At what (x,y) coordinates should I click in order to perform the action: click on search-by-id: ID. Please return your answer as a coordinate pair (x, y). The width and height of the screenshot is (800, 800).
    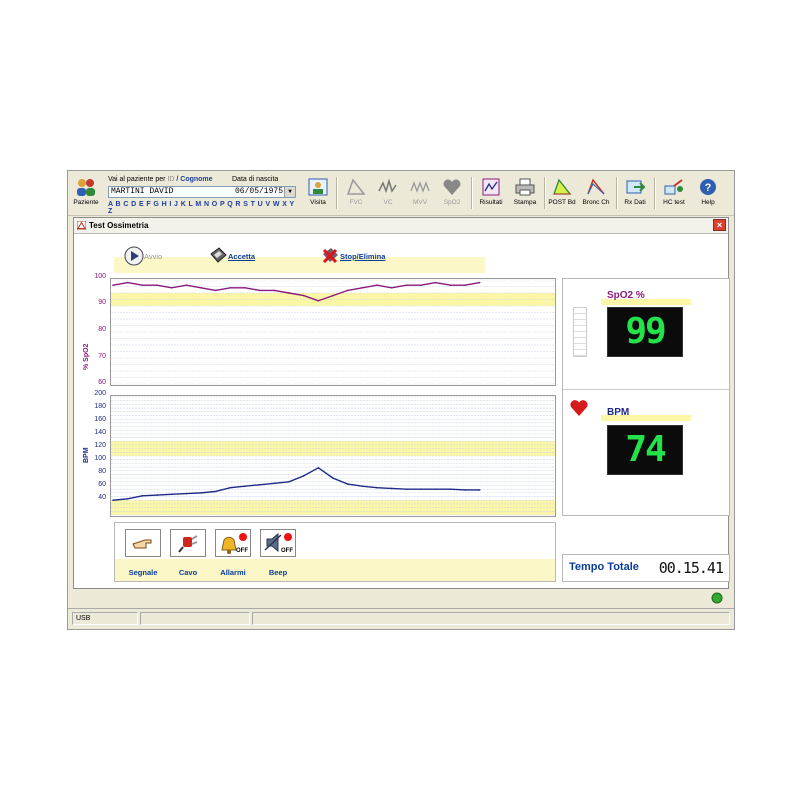
    Looking at the image, I should click on (170, 179).